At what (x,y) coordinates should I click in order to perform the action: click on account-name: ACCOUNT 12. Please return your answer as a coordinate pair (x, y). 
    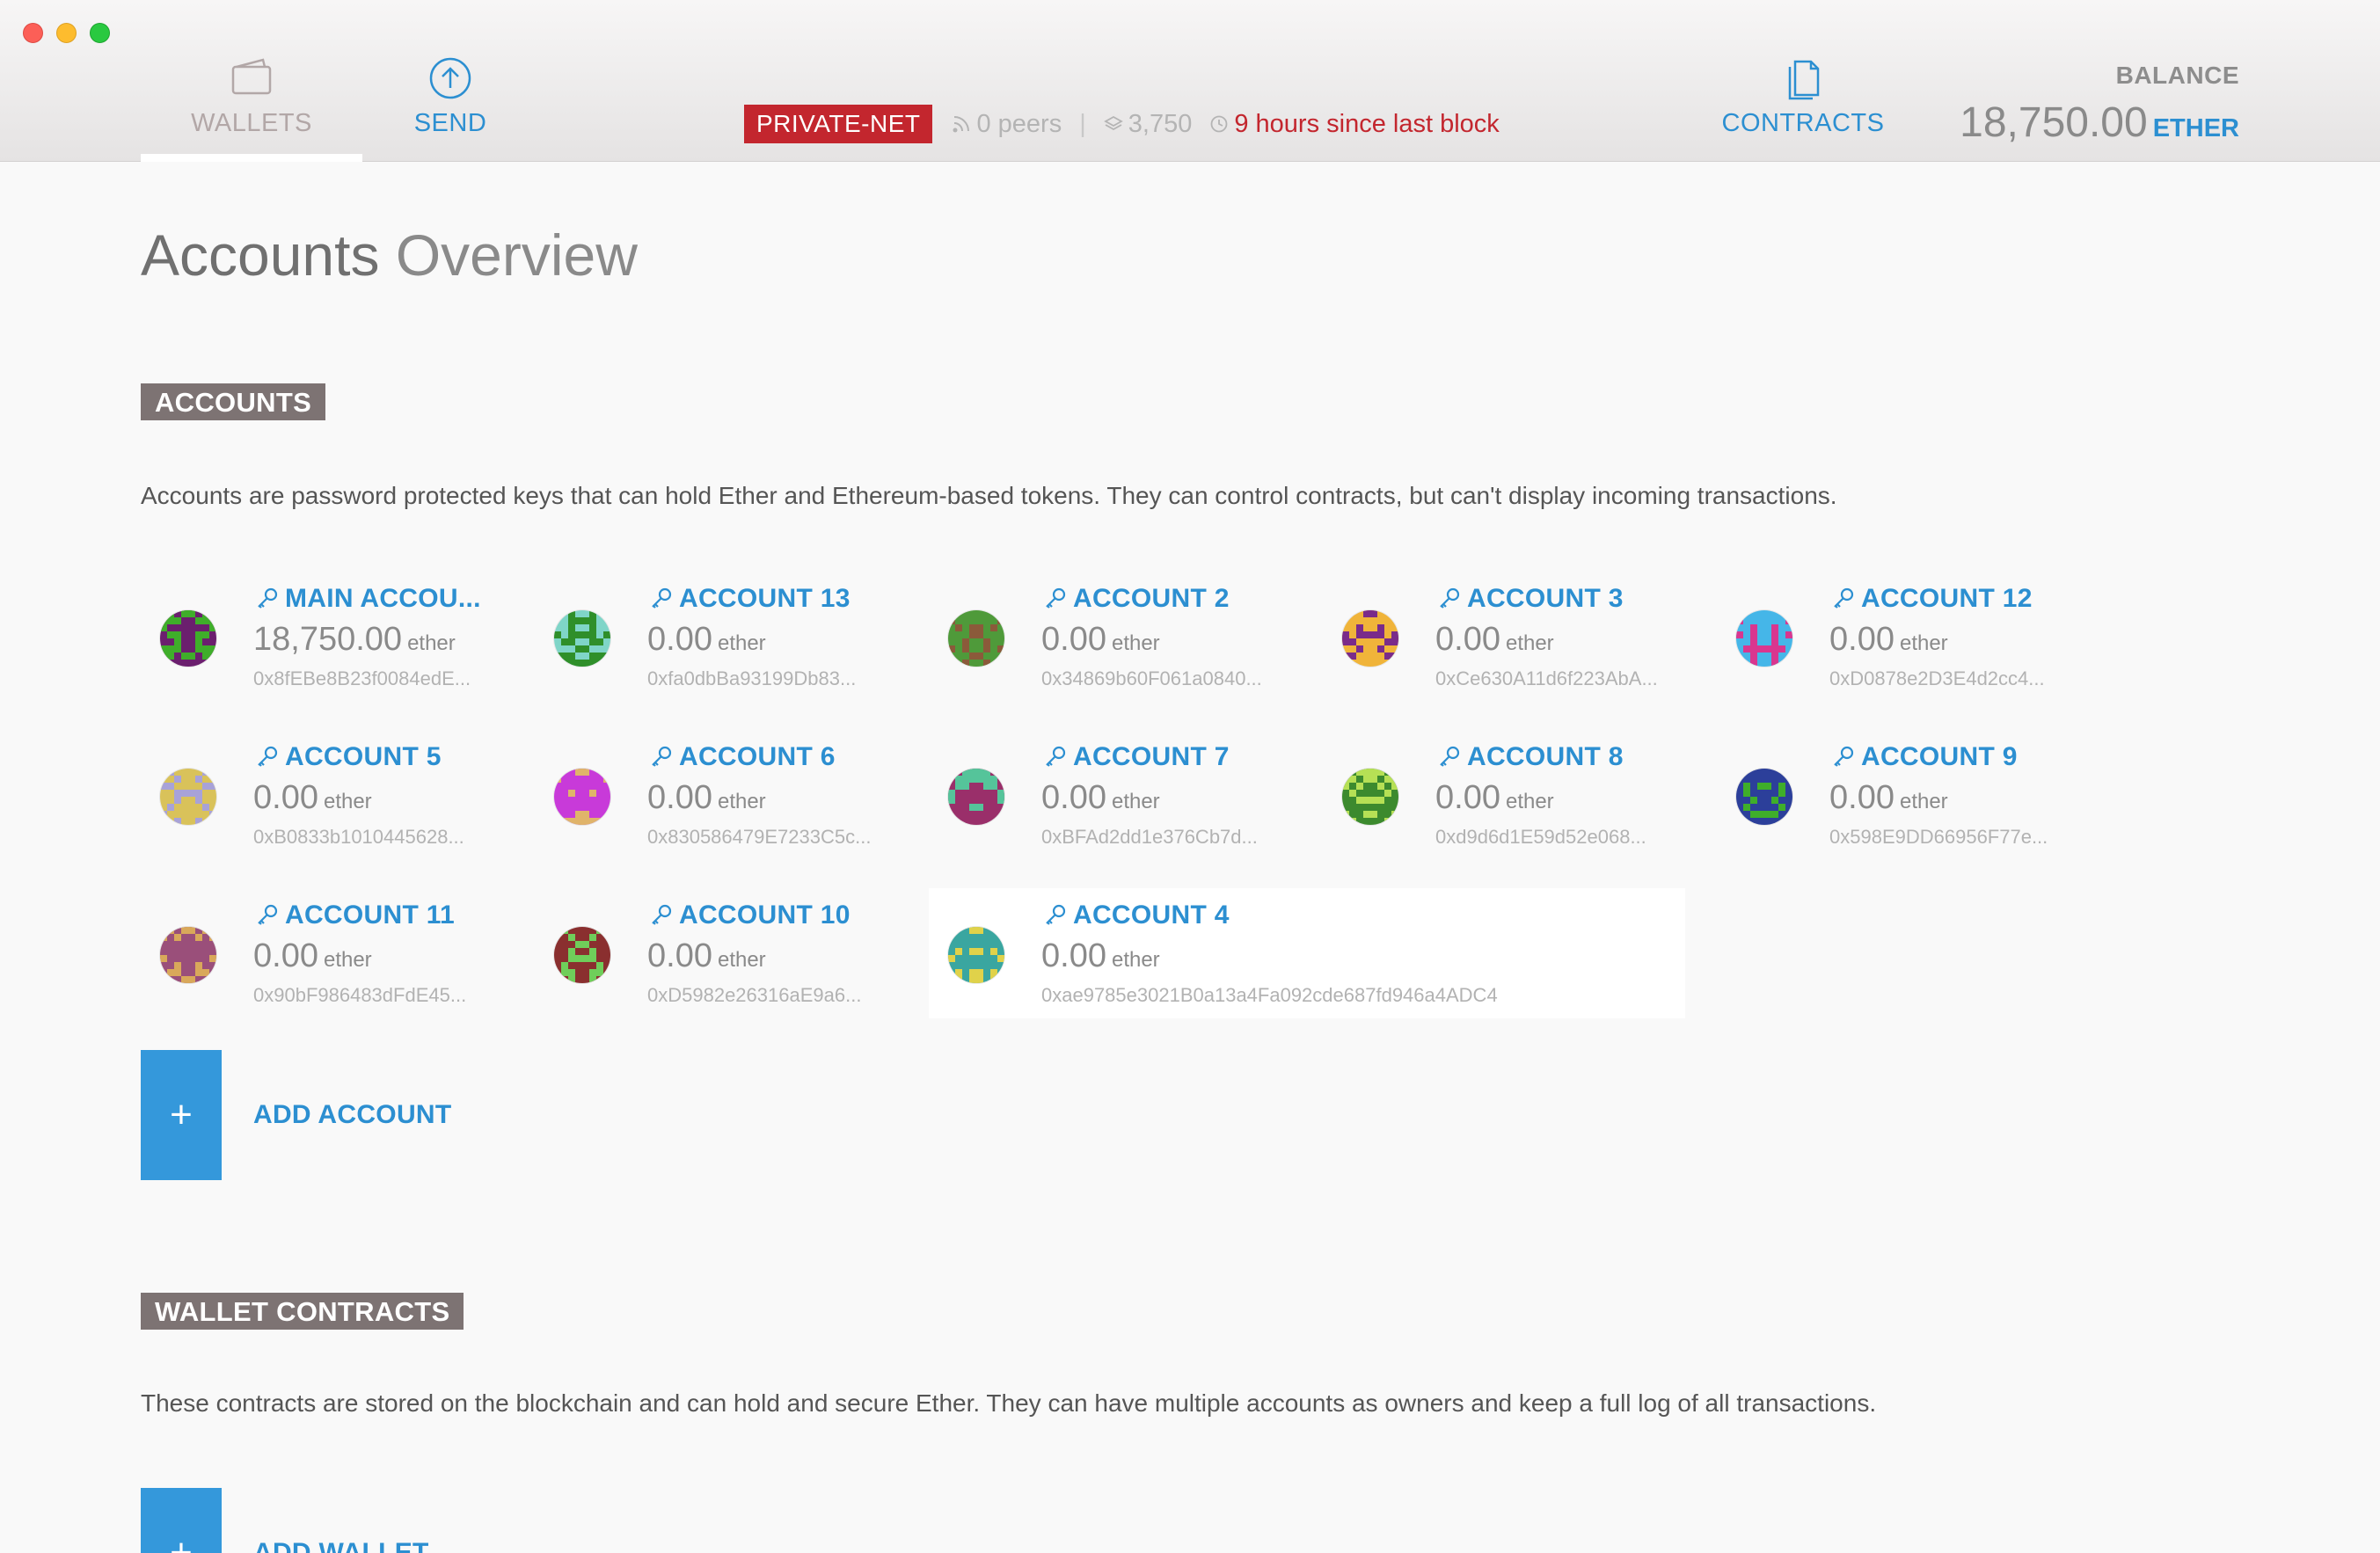
    Looking at the image, I should click on (1937, 599).